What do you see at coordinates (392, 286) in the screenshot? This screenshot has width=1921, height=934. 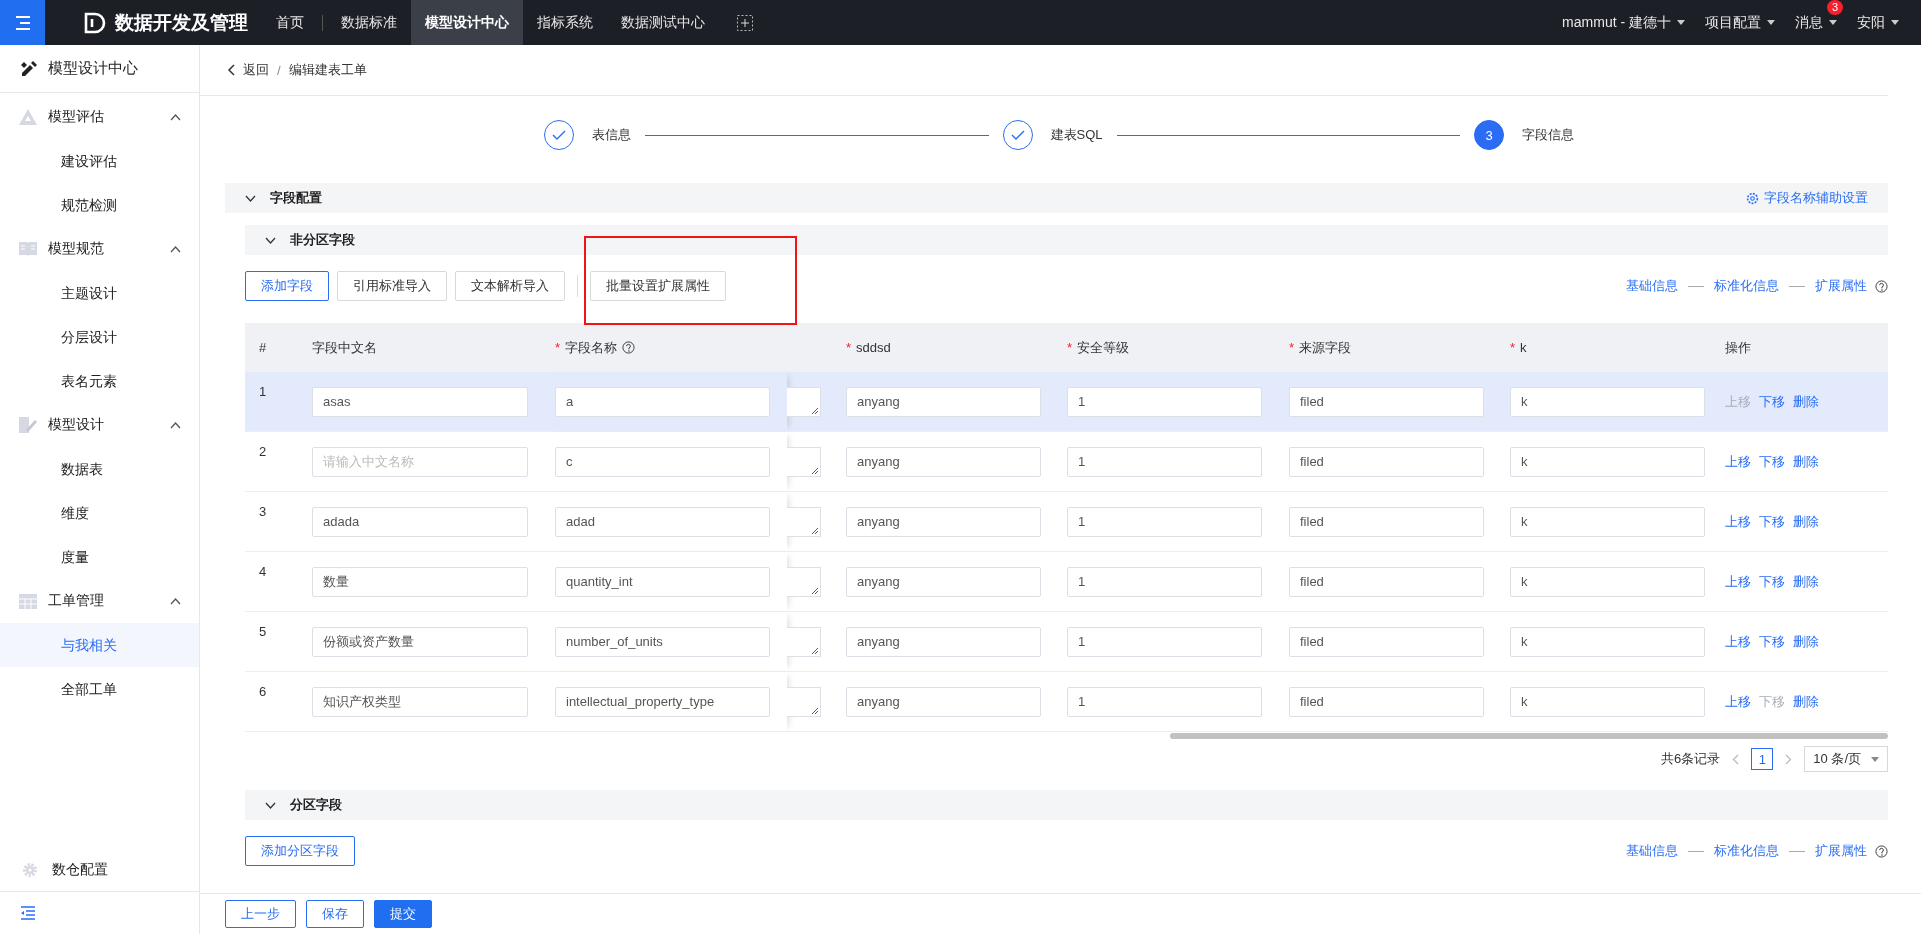 I see `toolbar-button: 引用标准导入` at bounding box center [392, 286].